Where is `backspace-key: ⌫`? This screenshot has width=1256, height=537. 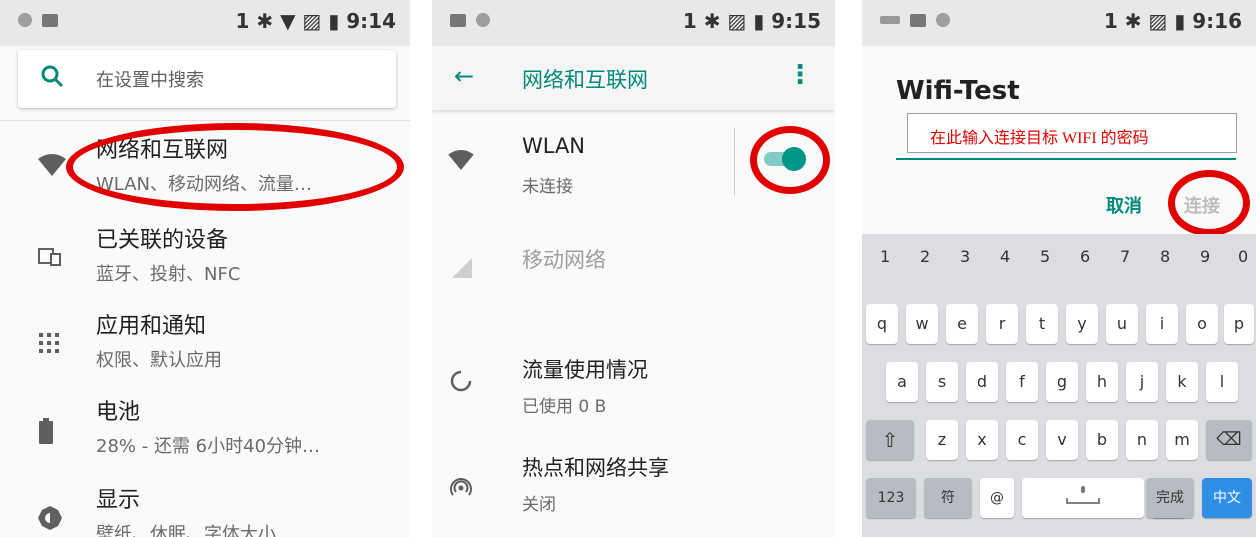
backspace-key: ⌫ is located at coordinates (1229, 440).